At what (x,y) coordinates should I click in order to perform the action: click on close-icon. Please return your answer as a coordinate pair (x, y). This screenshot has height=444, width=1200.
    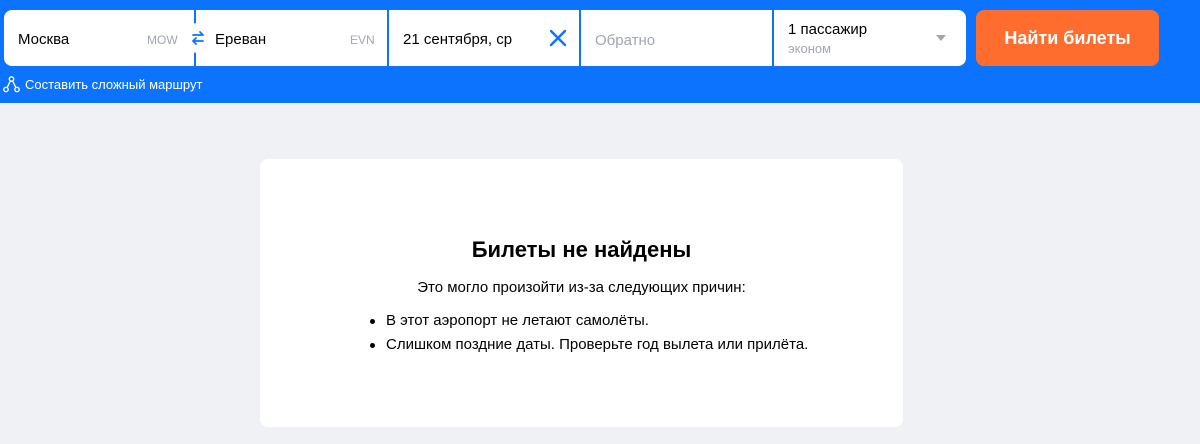
    Looking at the image, I should click on (558, 38).